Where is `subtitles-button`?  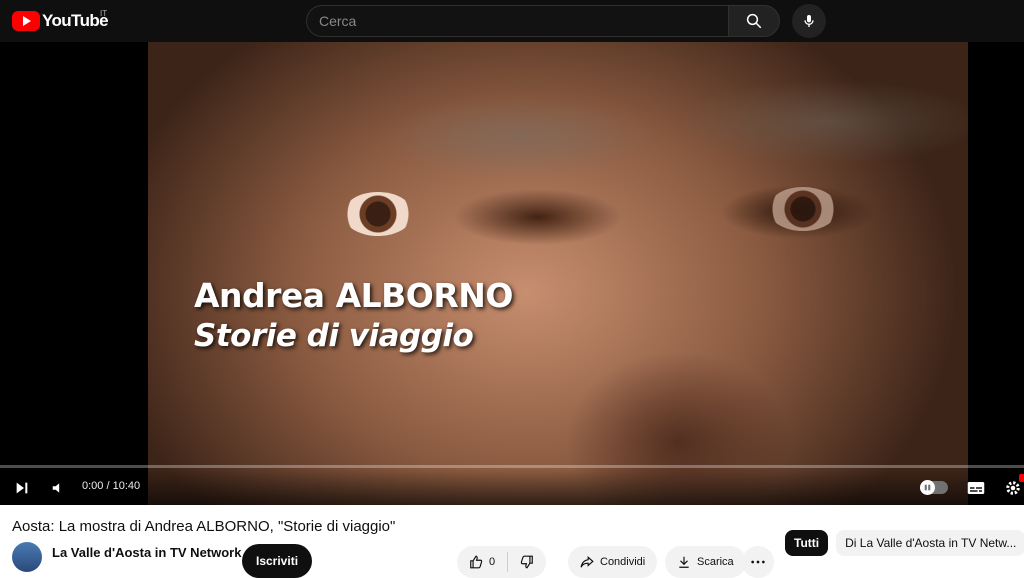 subtitles-button is located at coordinates (976, 488).